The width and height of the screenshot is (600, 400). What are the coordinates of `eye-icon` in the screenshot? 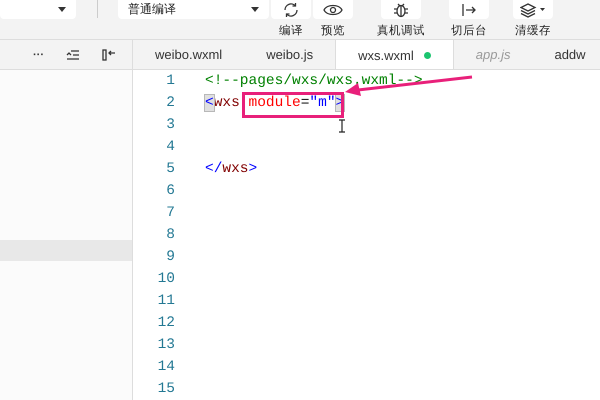 It's located at (333, 9).